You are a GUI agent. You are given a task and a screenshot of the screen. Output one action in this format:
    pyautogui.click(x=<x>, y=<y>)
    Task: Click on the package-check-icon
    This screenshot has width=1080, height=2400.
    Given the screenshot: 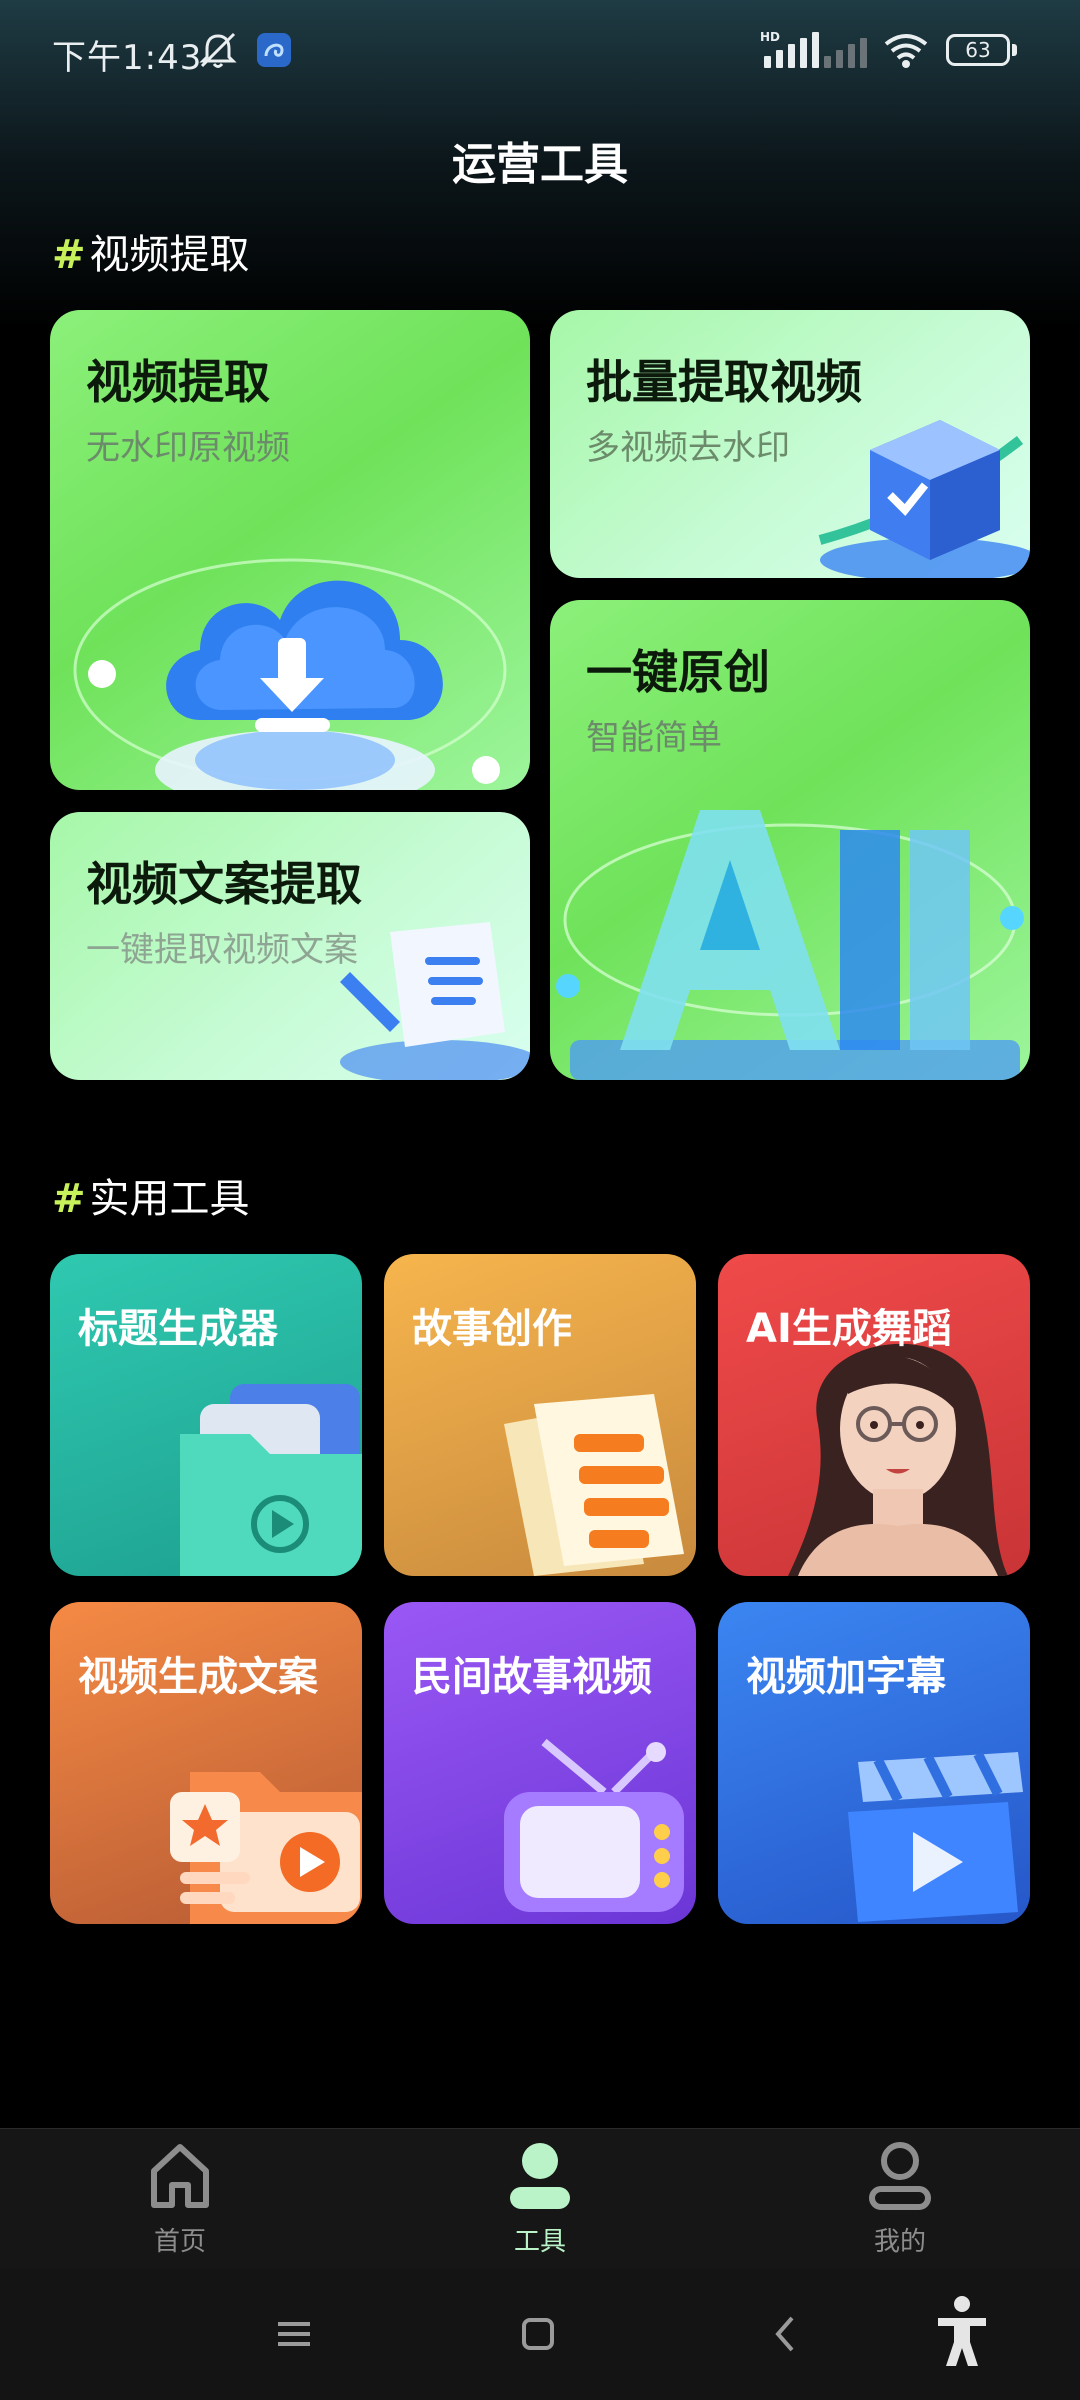 What is the action you would take?
    pyautogui.click(x=924, y=499)
    